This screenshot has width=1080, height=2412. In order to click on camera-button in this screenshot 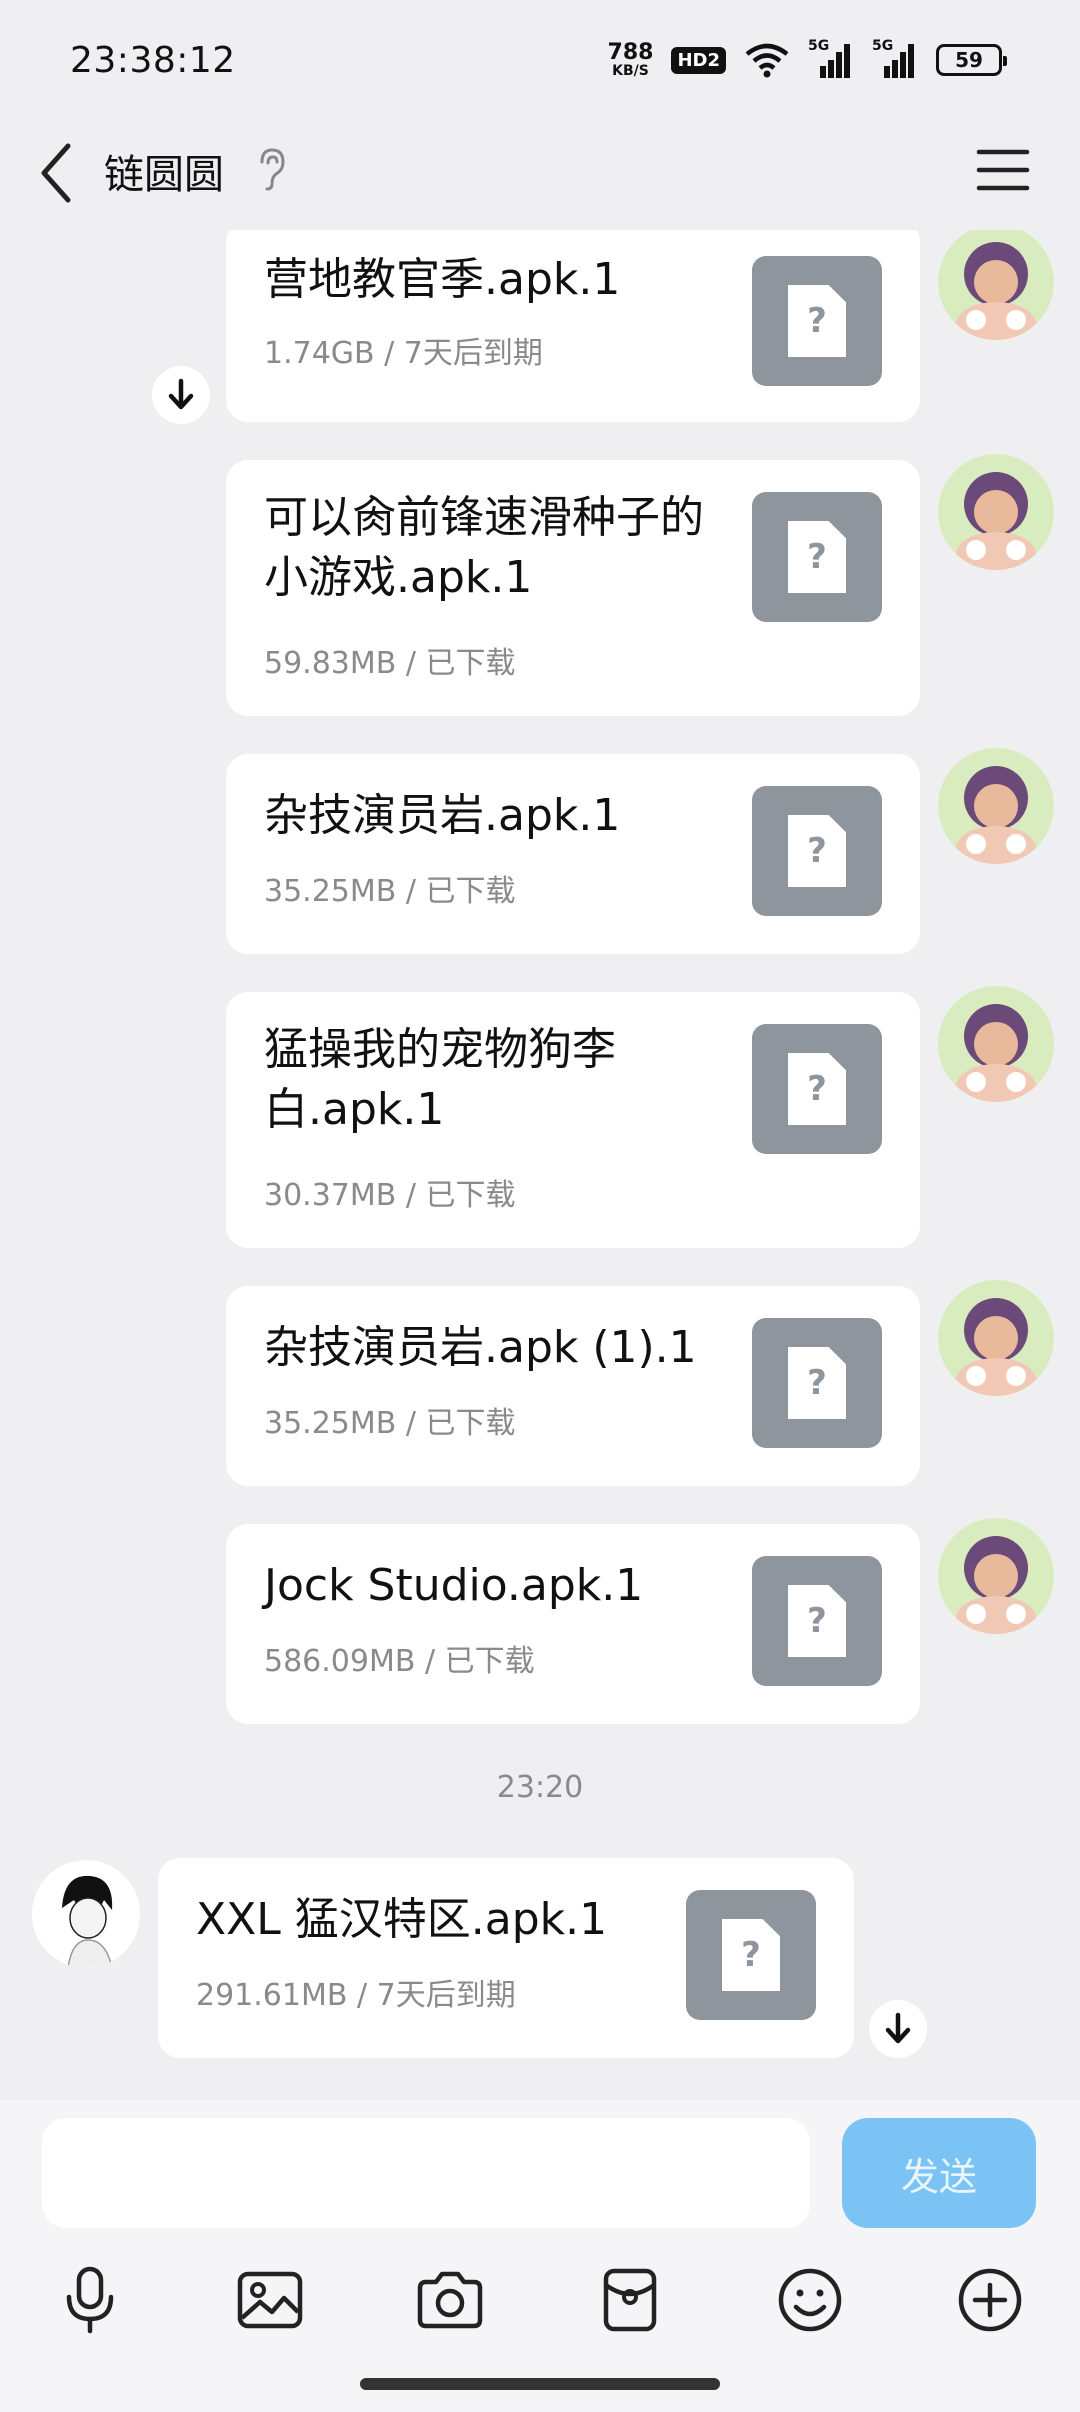, I will do `click(450, 2300)`.